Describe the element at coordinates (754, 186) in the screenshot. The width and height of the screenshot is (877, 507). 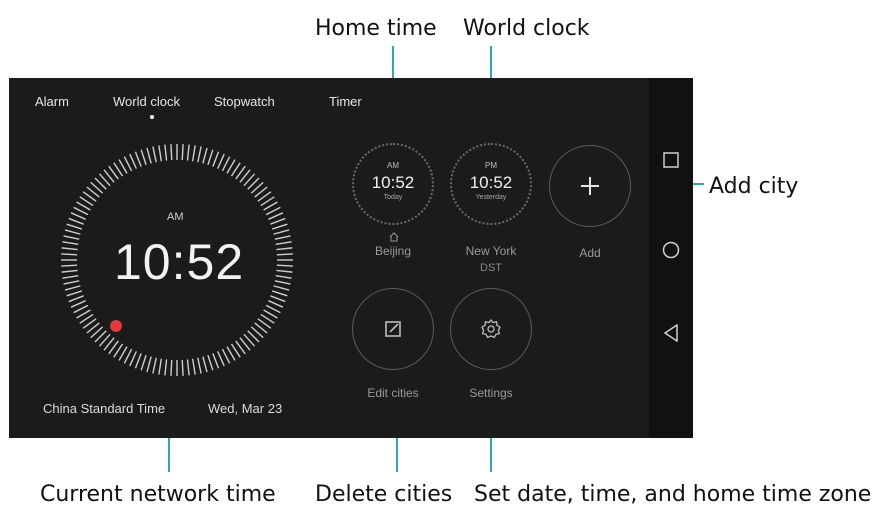
I see `callout-add-city: Add city` at that location.